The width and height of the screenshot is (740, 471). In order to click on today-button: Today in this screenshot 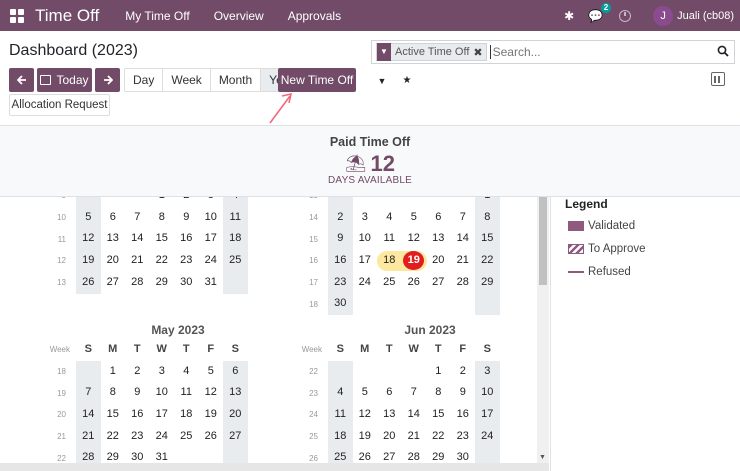, I will do `click(64, 80)`.